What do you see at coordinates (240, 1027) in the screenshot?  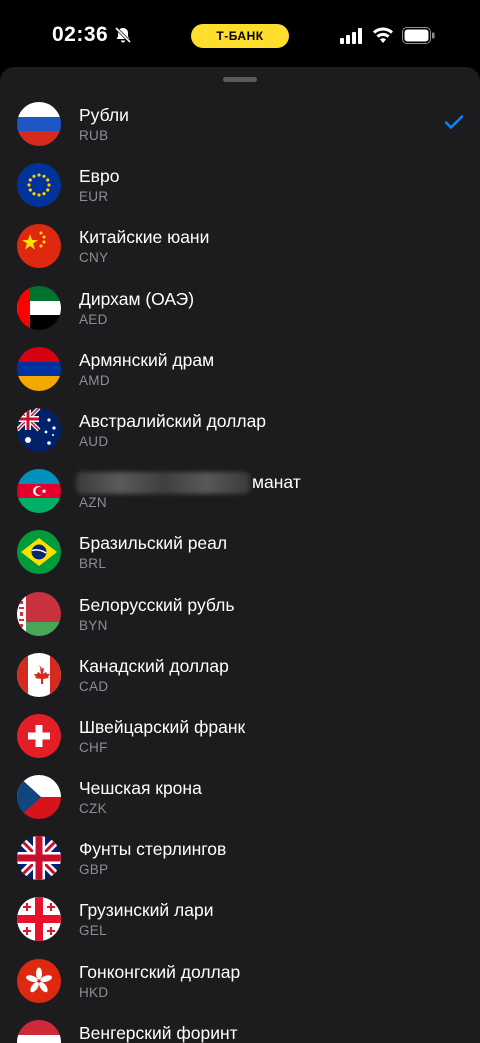 I see `currency-row-huf: Венгерский форинт` at bounding box center [240, 1027].